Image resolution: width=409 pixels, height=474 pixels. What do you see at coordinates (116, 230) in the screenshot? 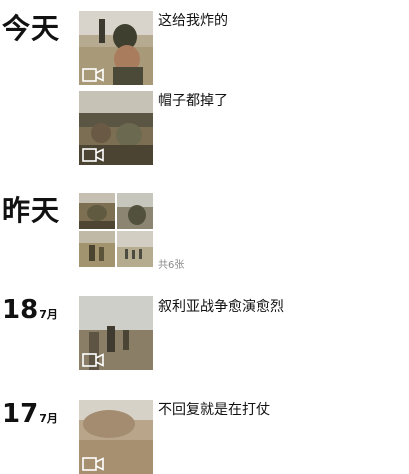
I see `photo-album-grid` at bounding box center [116, 230].